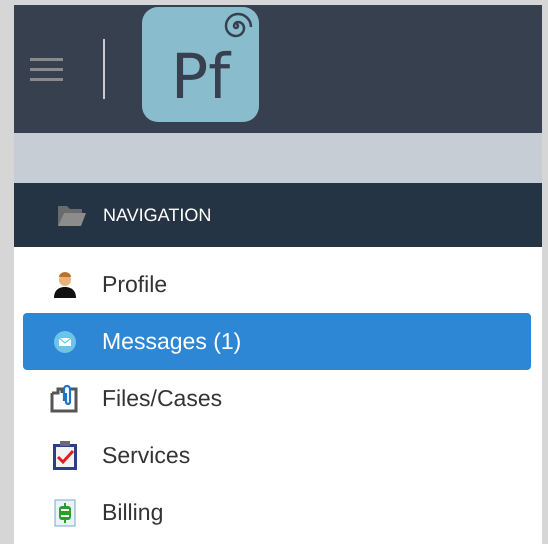  Describe the element at coordinates (65, 398) in the screenshot. I see `folder-clip-icon` at that location.